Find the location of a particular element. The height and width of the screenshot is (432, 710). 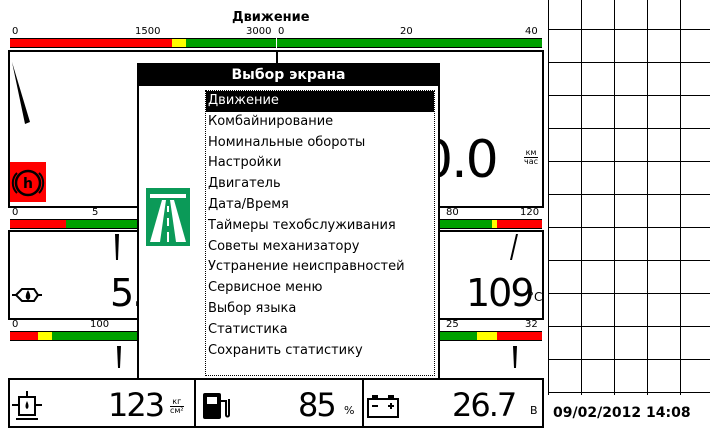

screen-title: Движение is located at coordinates (271, 17).